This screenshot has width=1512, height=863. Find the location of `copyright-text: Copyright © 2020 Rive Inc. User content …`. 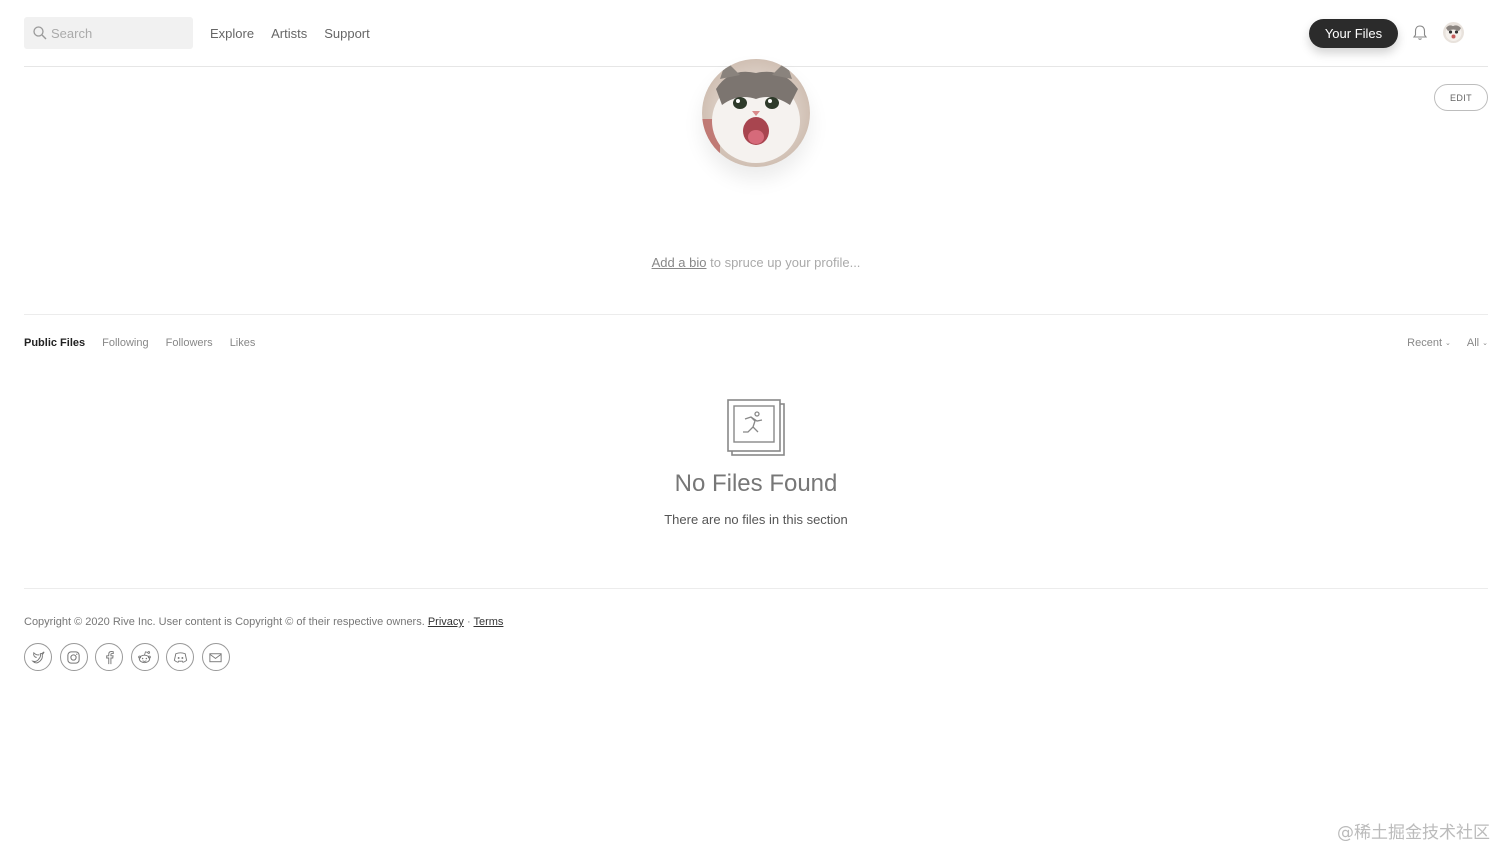

copyright-text: Copyright © 2020 Rive Inc. User content … is located at coordinates (263, 622).